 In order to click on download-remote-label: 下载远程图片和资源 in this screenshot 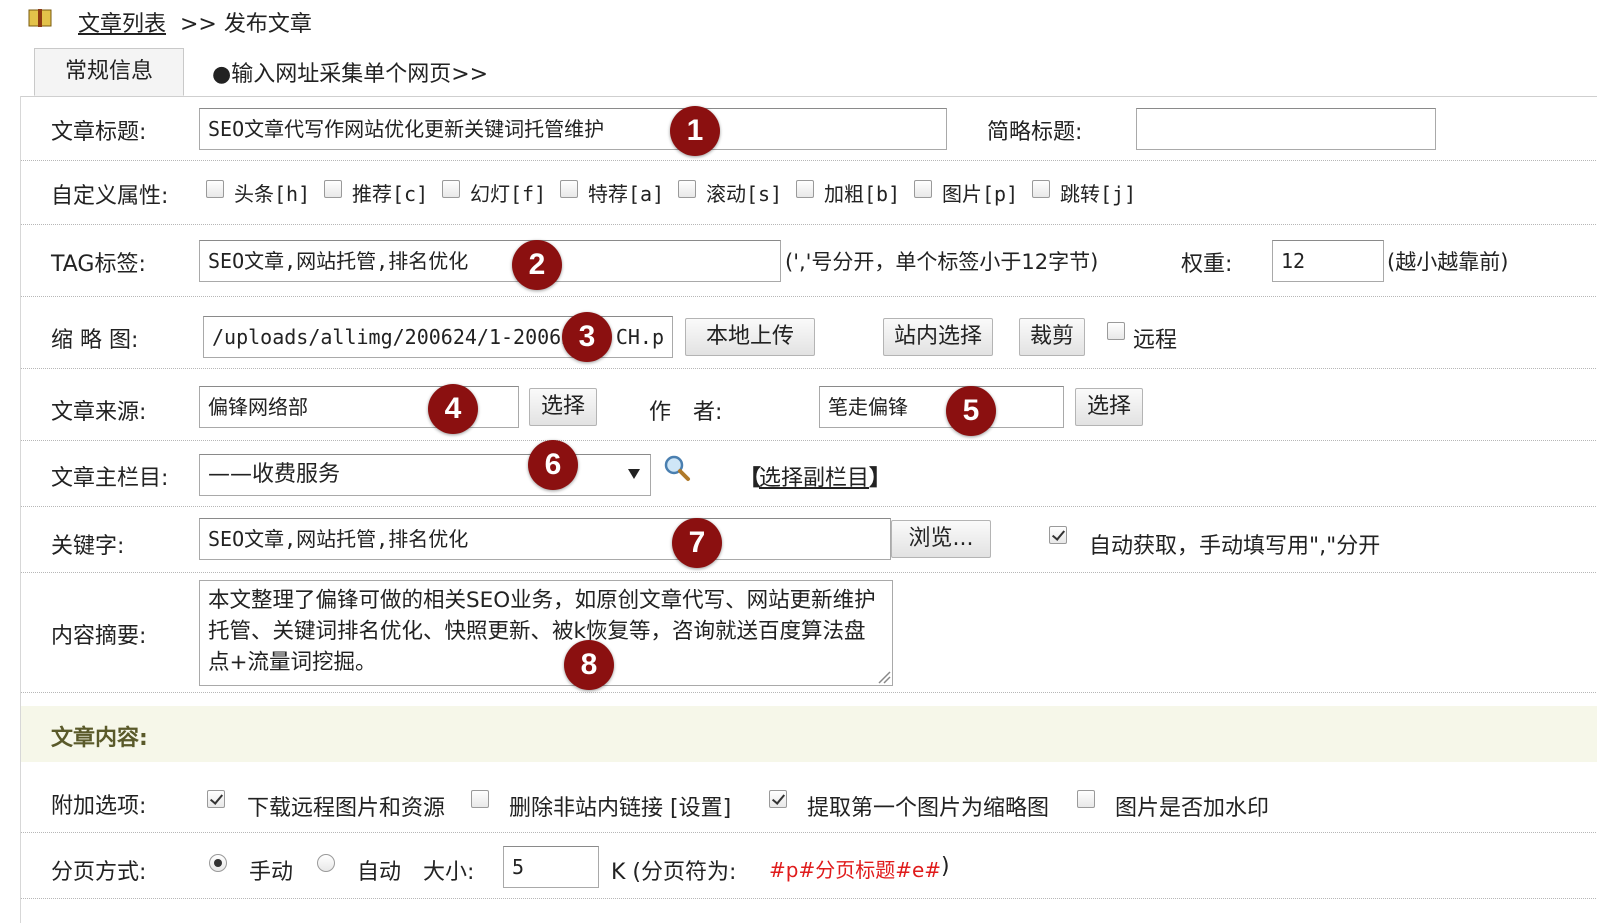, I will do `click(346, 808)`.